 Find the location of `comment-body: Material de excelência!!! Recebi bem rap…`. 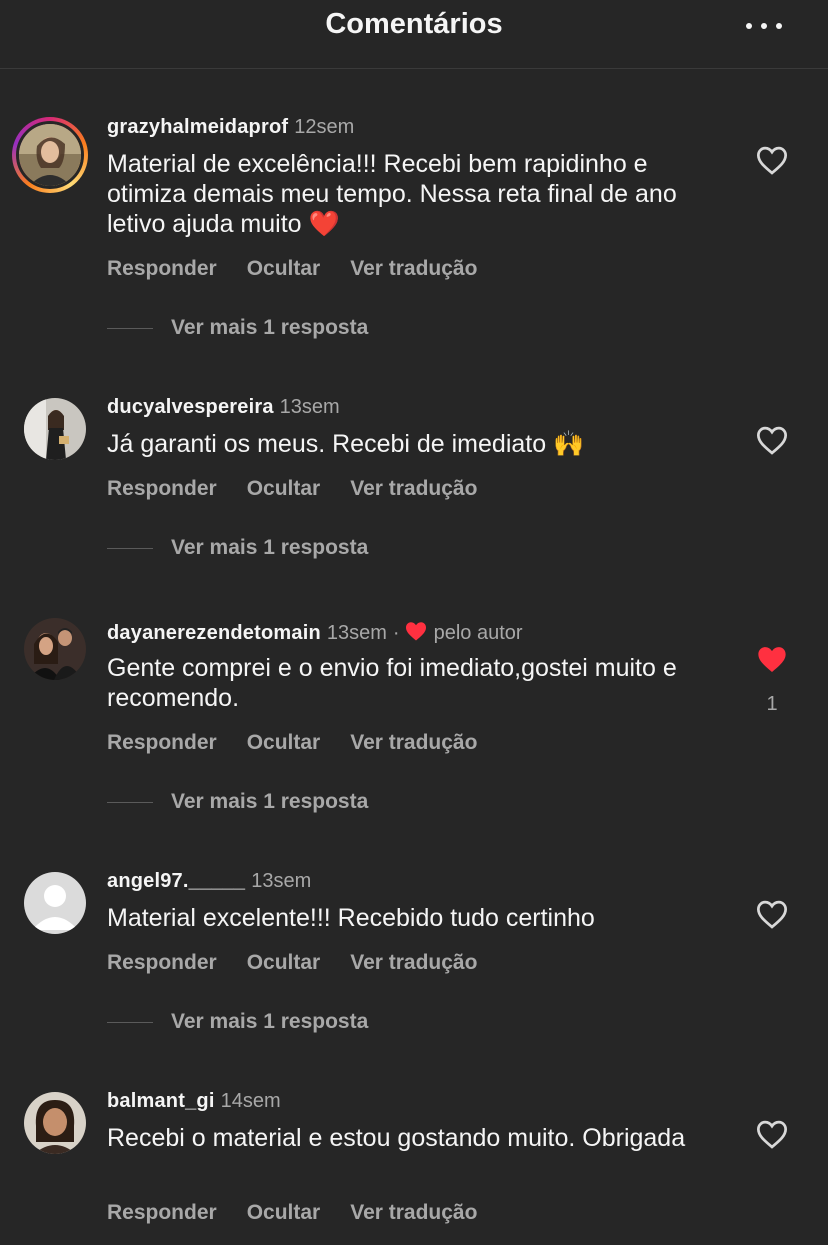

comment-body: Material de excelência!!! Recebi bem rap… is located at coordinates (392, 194).